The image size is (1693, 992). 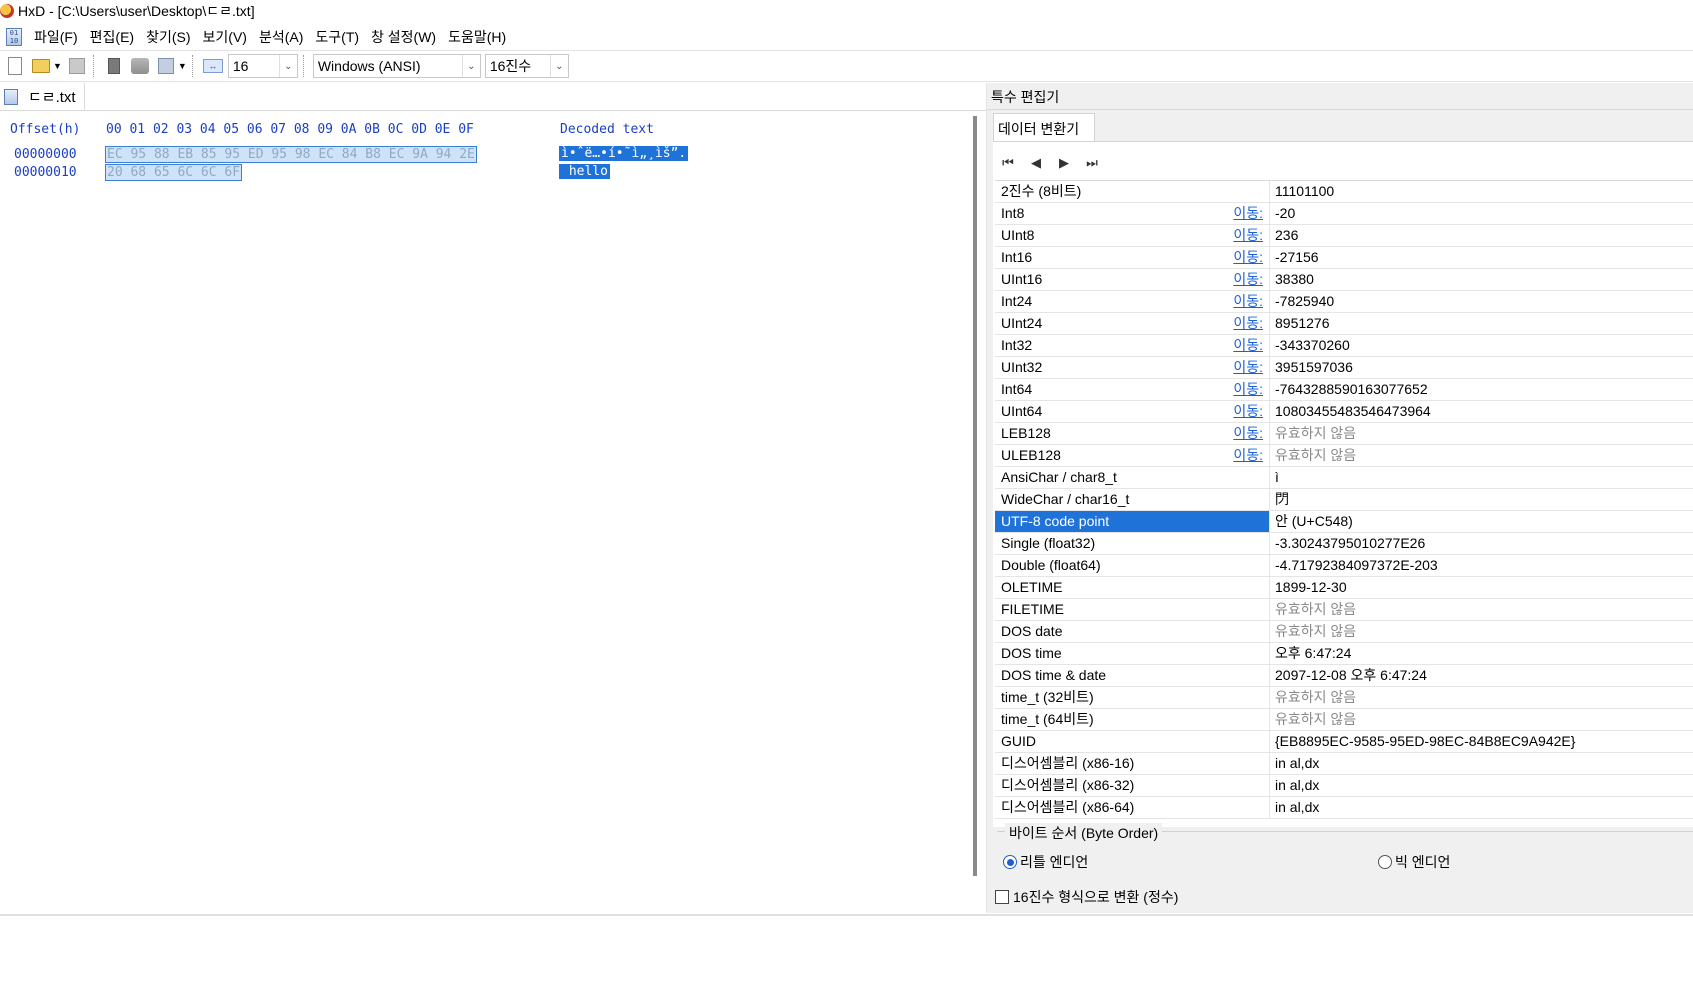 What do you see at coordinates (15, 66) in the screenshot?
I see `new-file-button` at bounding box center [15, 66].